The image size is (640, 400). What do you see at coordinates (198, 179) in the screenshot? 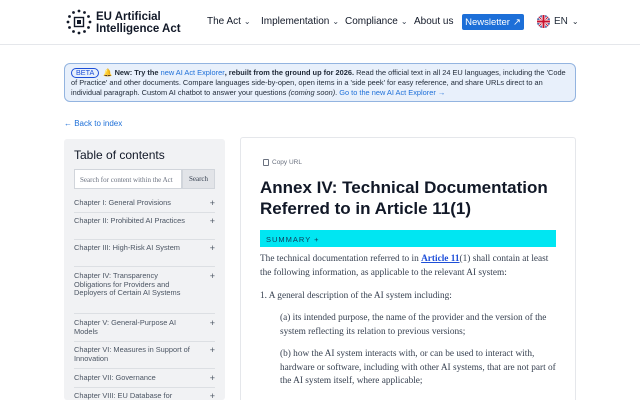
I see `toc-search-button: Search` at bounding box center [198, 179].